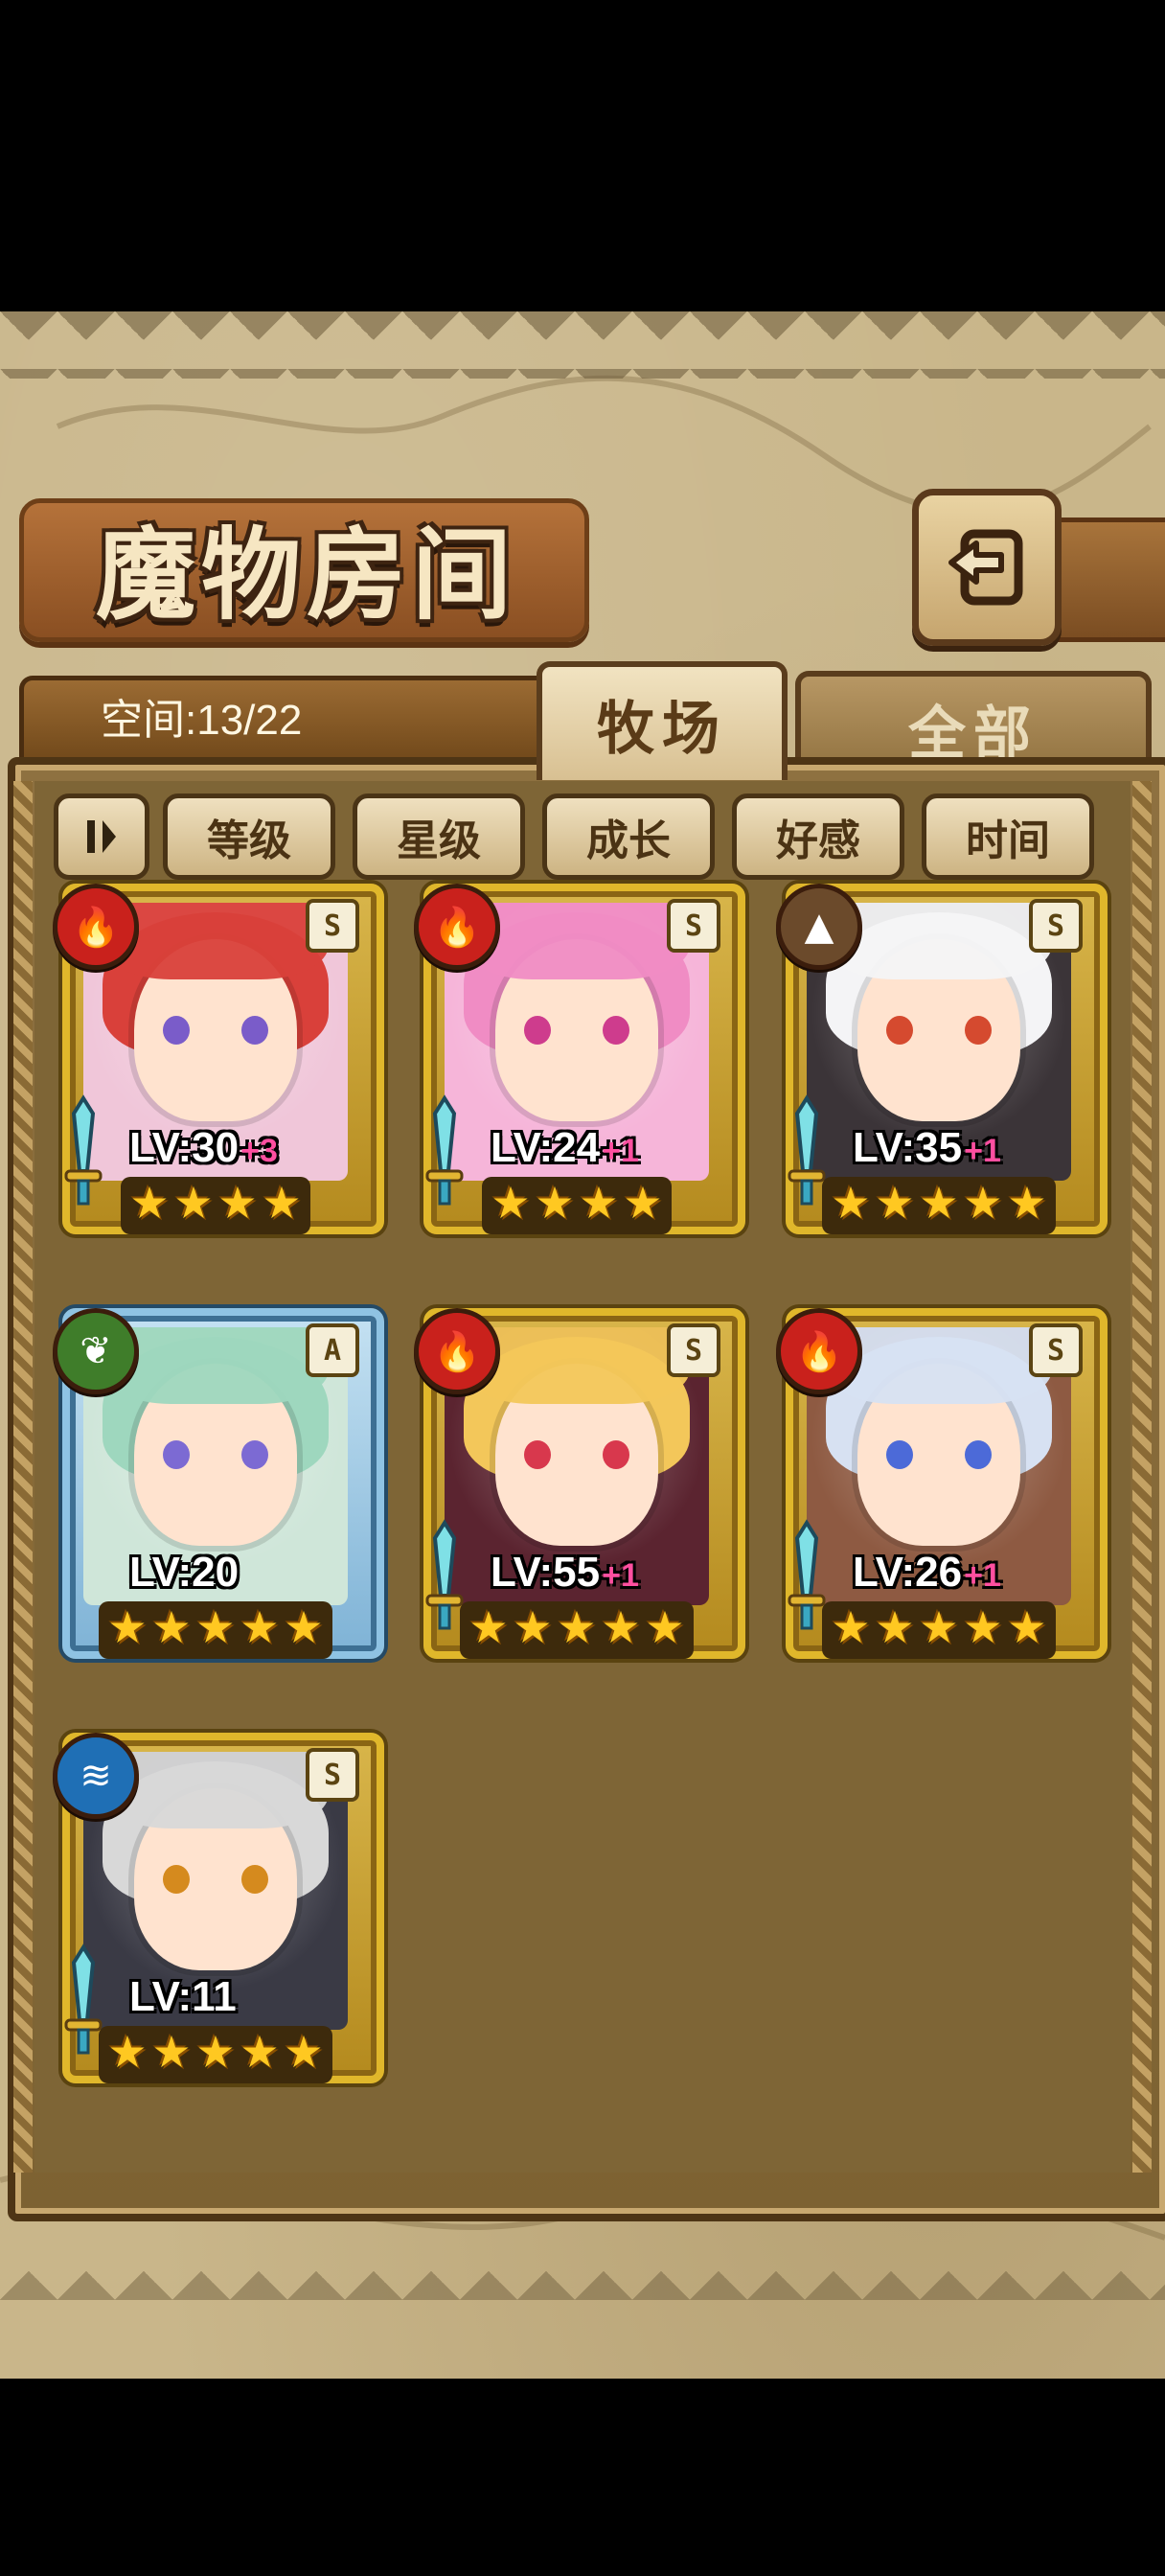 This screenshot has height=2576, width=1165. What do you see at coordinates (185, 1147) in the screenshot?
I see `level-value: LV:30` at bounding box center [185, 1147].